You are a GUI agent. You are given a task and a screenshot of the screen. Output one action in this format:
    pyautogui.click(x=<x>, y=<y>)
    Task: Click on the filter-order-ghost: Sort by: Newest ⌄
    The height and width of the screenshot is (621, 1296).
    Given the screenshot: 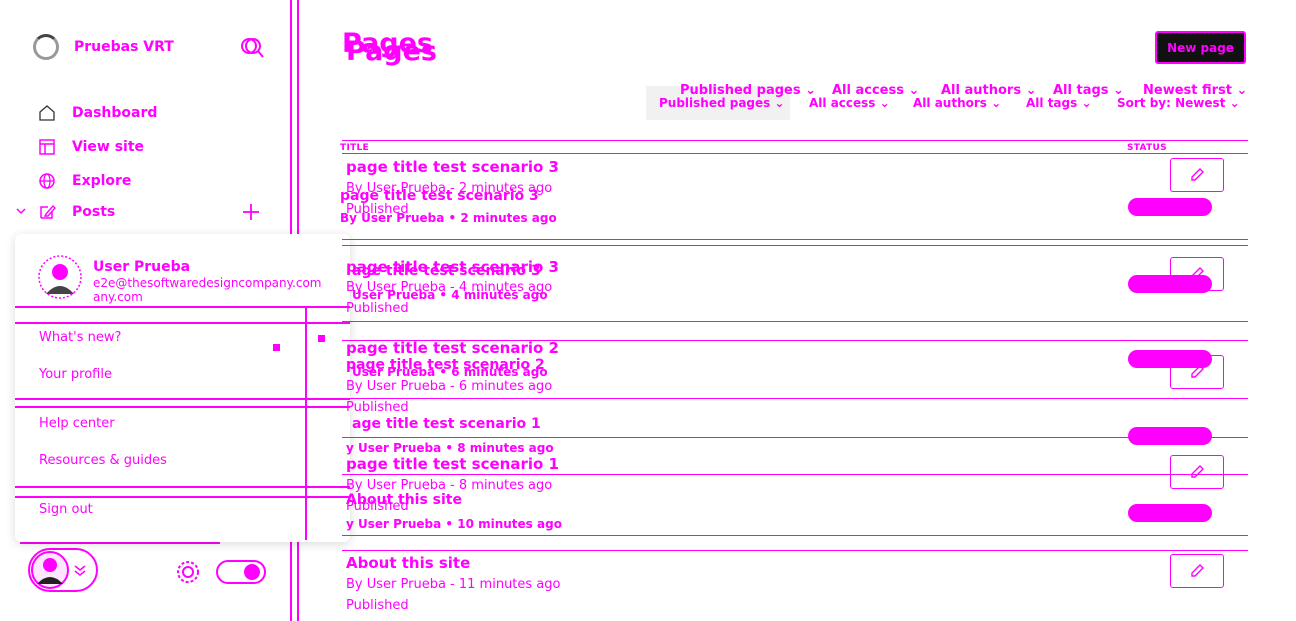 What is the action you would take?
    pyautogui.click(x=1178, y=103)
    